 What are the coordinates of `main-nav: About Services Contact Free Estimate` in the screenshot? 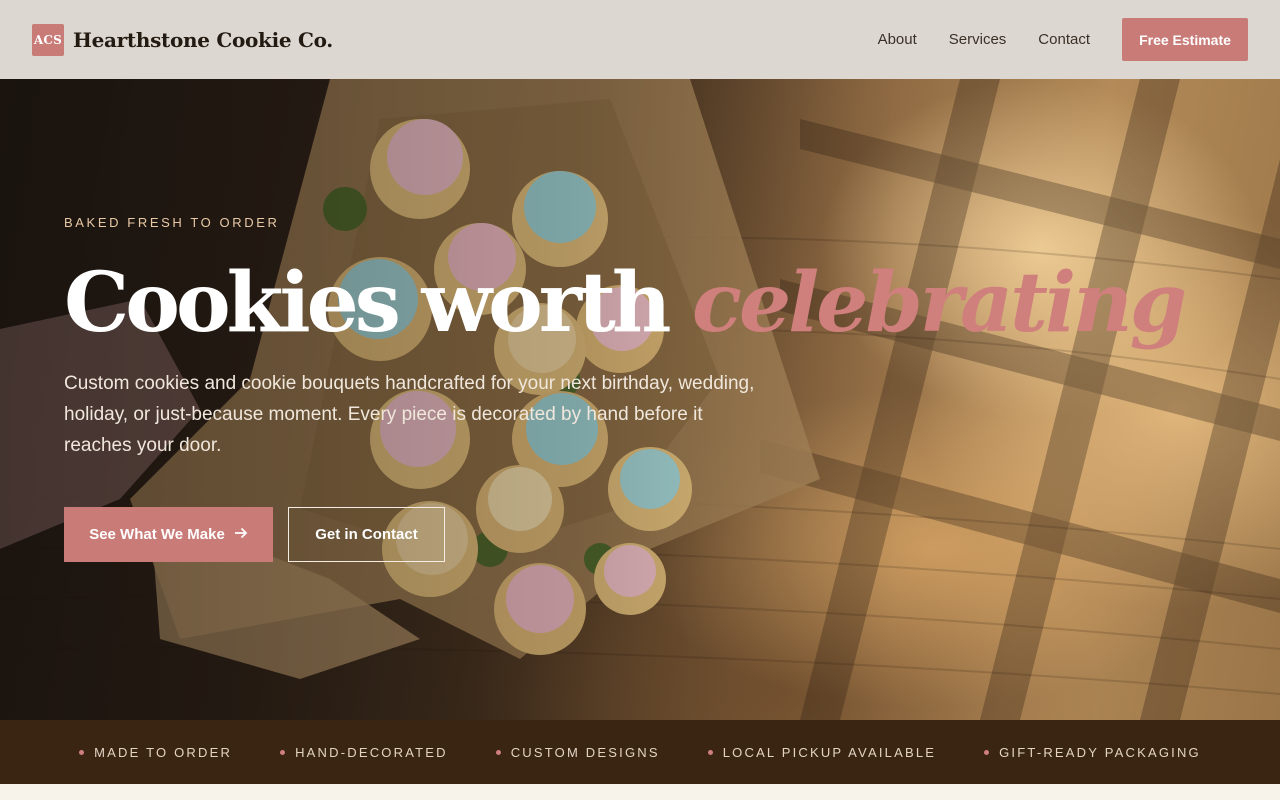 It's located at (1063, 39).